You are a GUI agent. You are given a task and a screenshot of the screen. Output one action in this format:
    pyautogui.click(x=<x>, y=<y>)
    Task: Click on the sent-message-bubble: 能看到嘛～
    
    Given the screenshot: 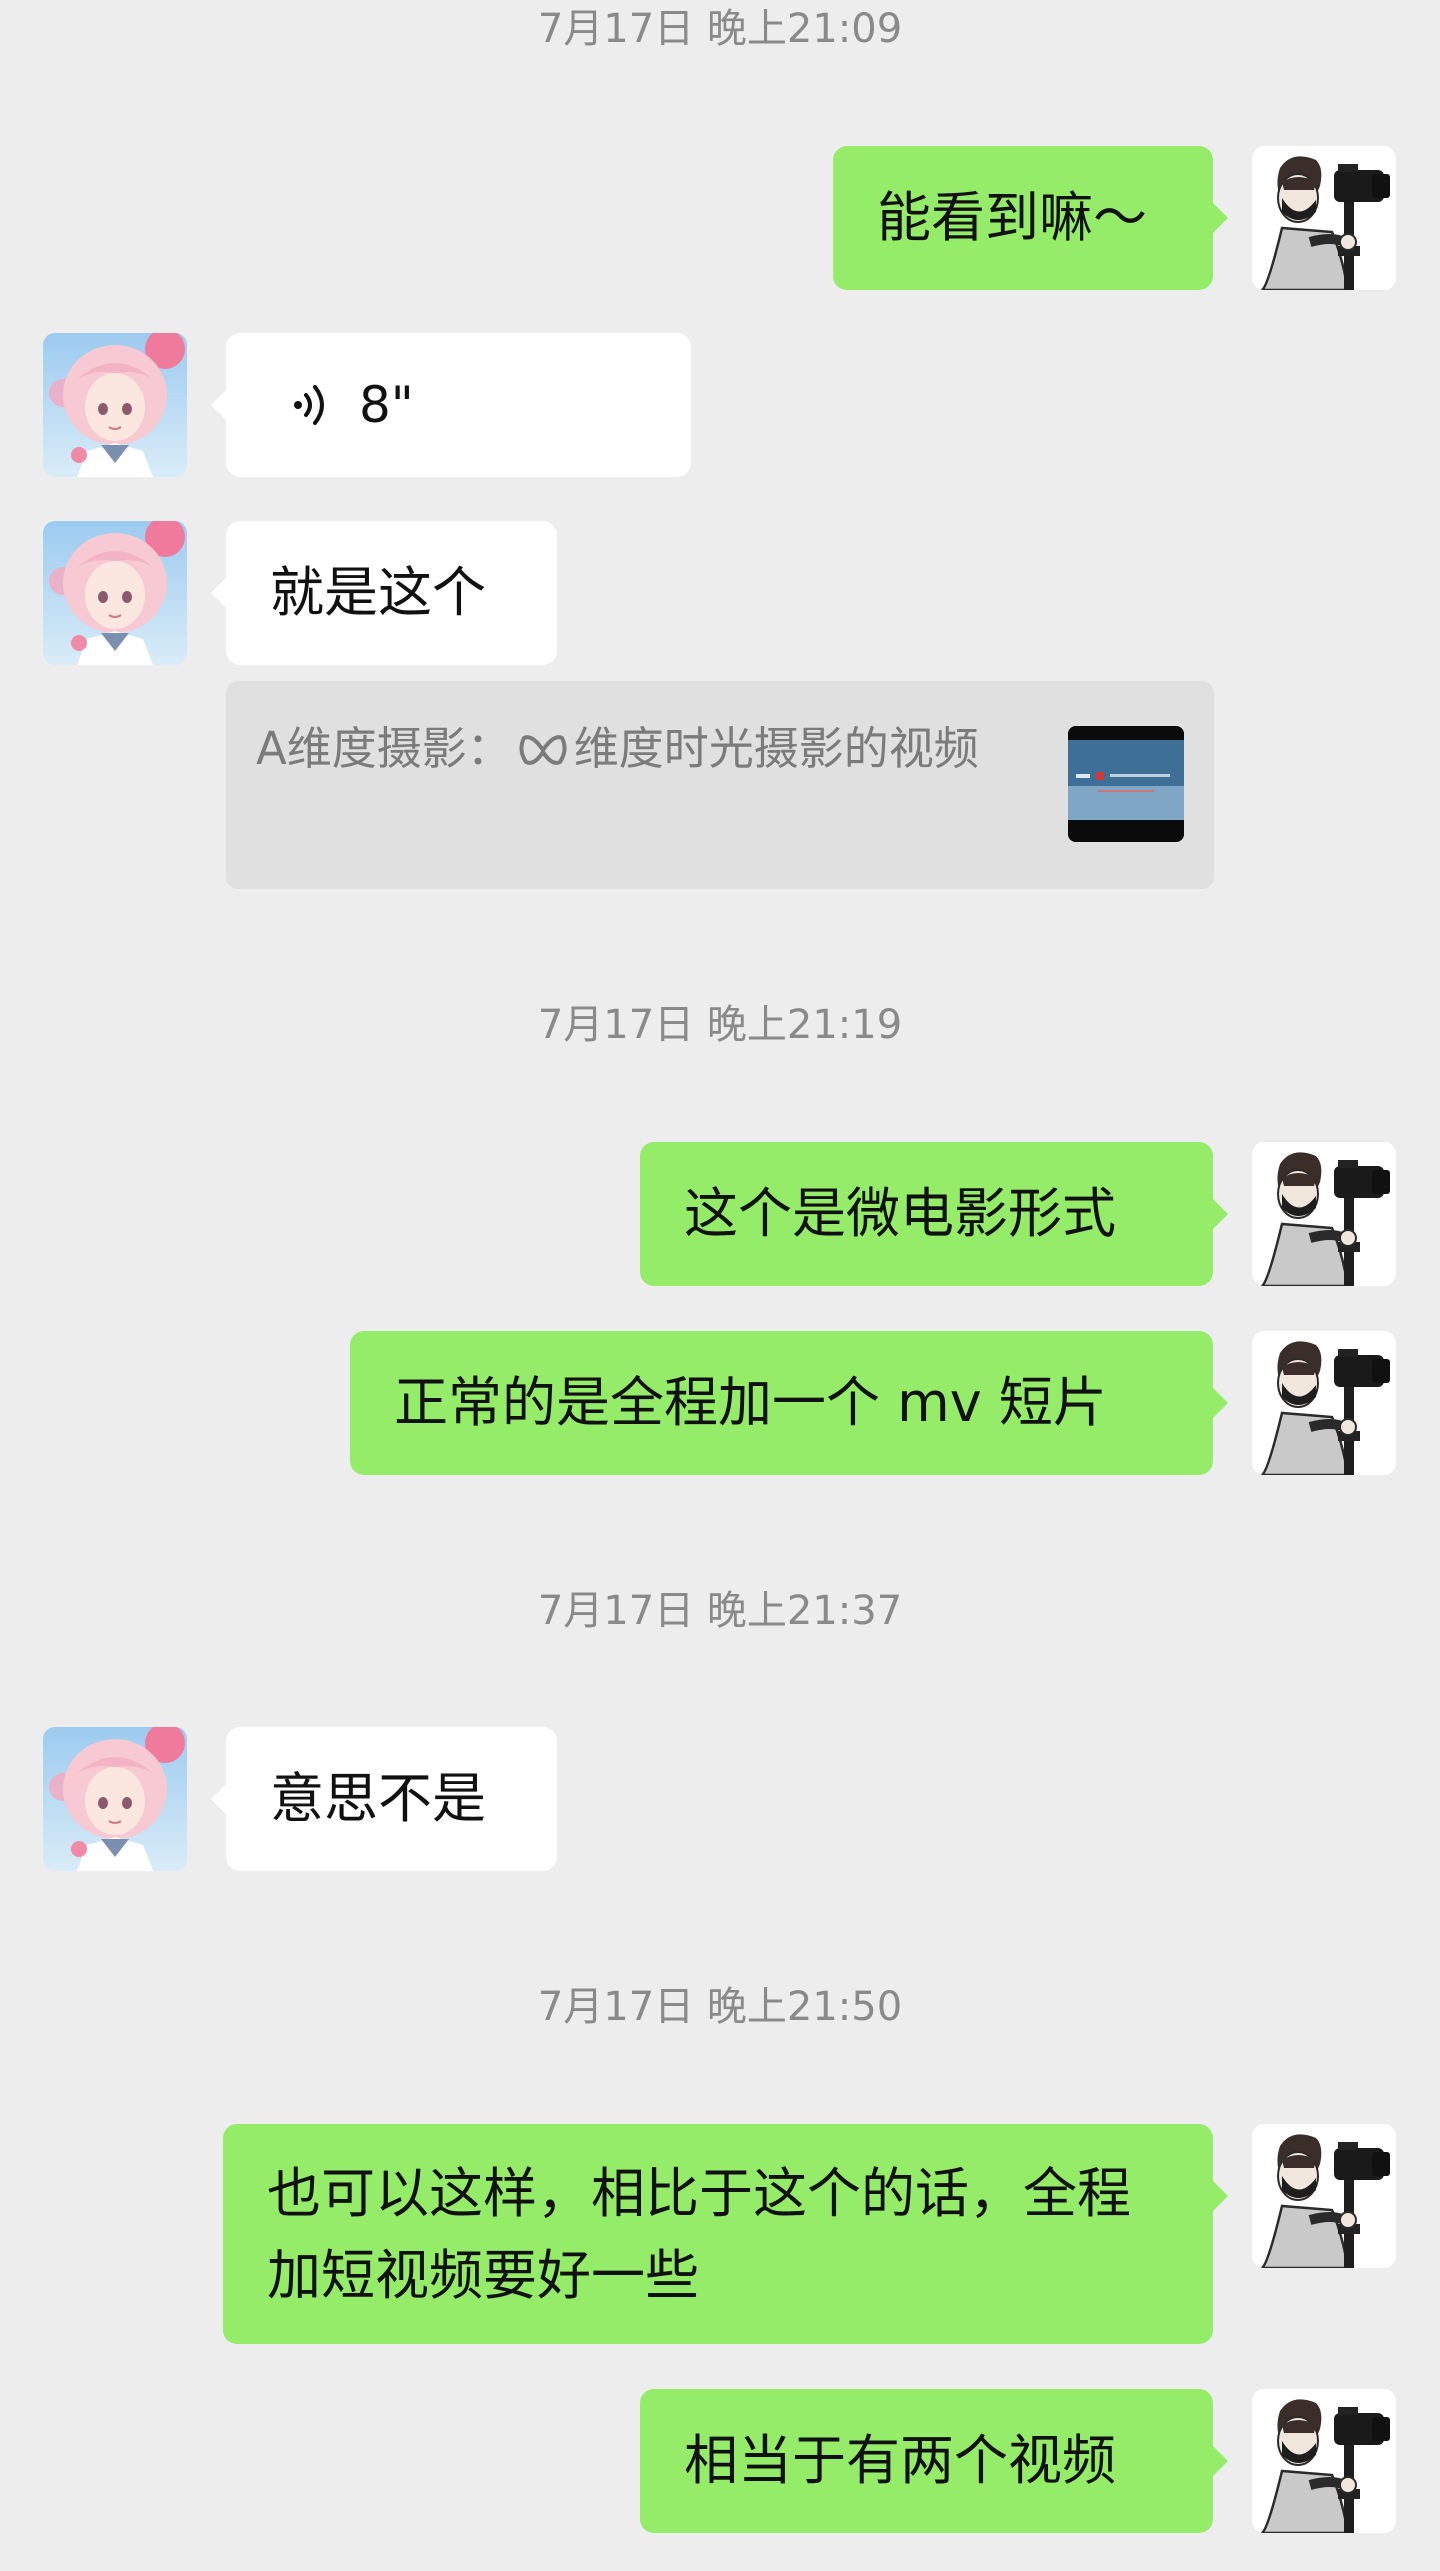 What is the action you would take?
    pyautogui.click(x=1030, y=218)
    